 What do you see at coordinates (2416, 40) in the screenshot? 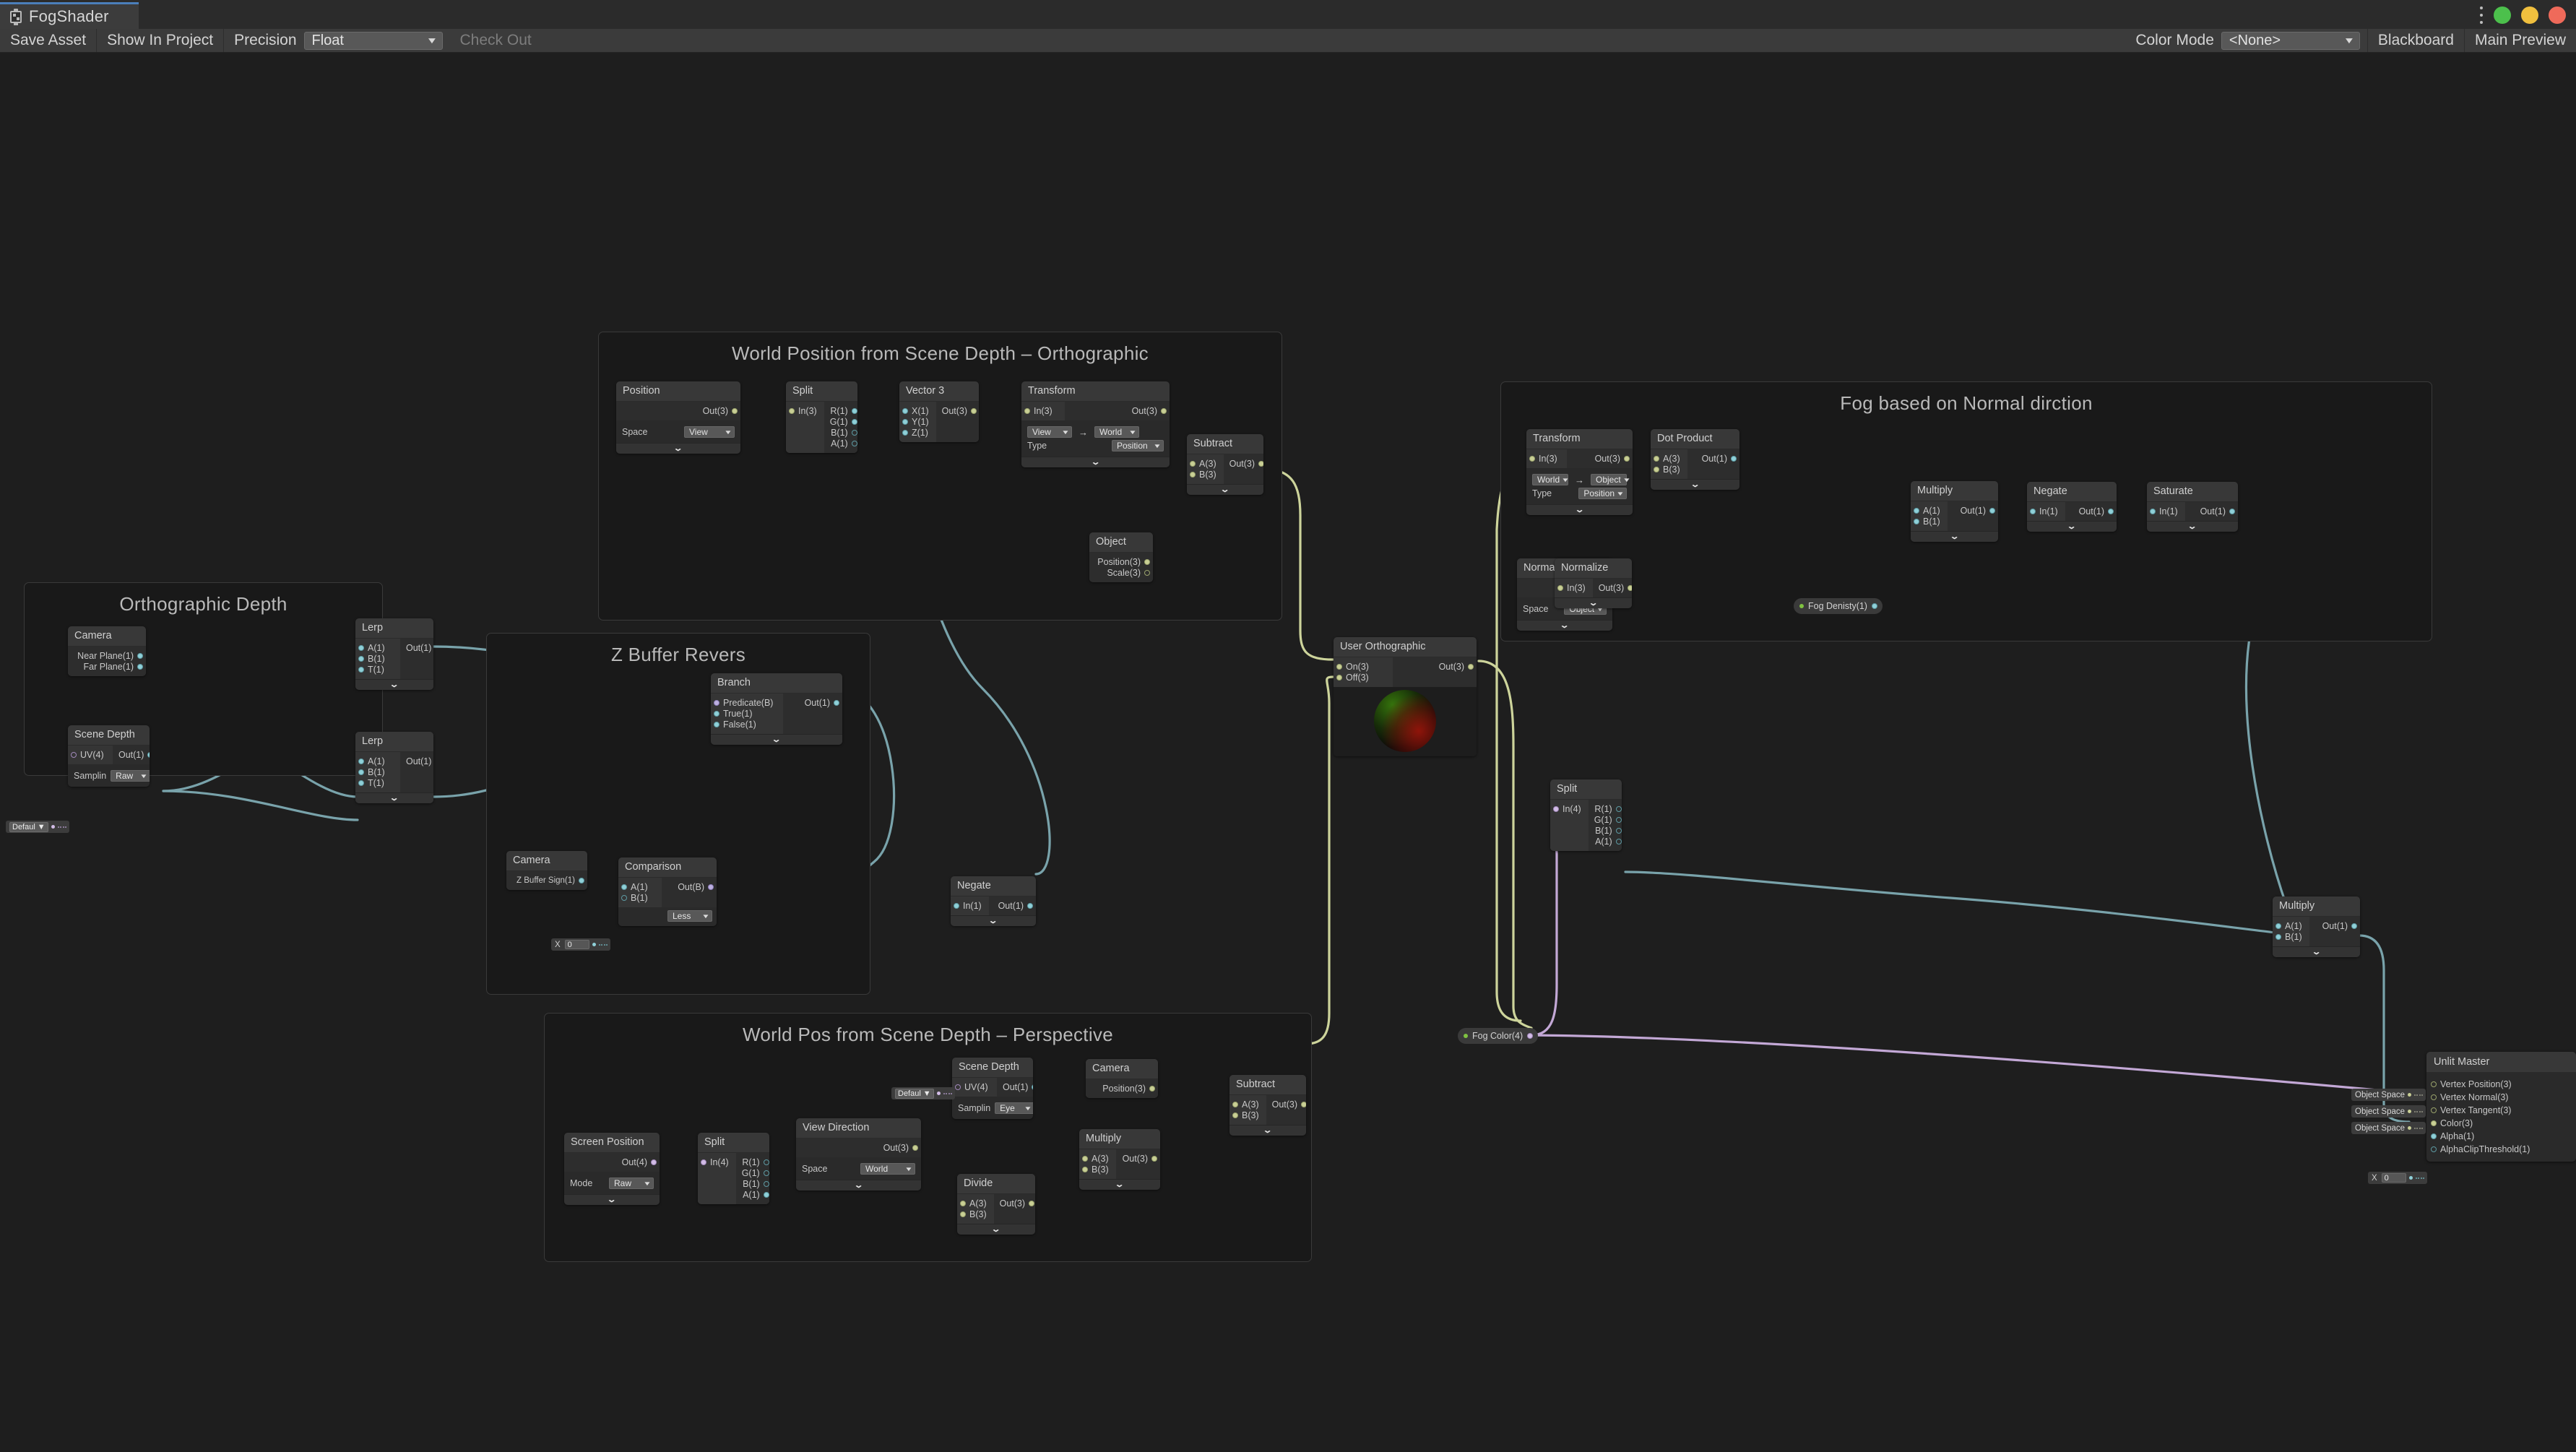
I see `blackboard-toggle: Blackboard` at bounding box center [2416, 40].